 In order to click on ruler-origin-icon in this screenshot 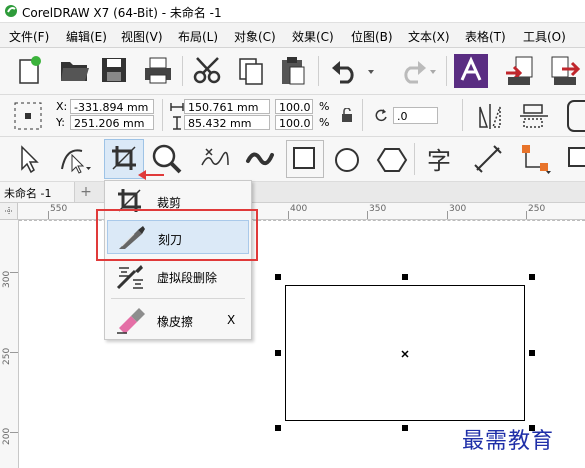, I will do `click(9, 211)`.